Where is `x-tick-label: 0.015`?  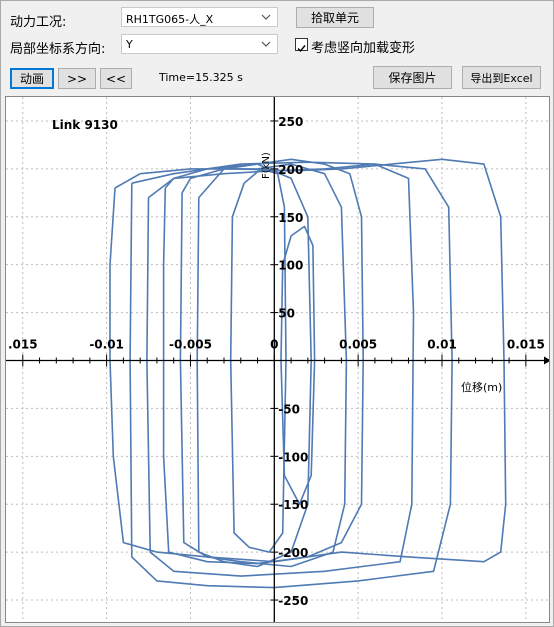
x-tick-label: 0.015 is located at coordinates (526, 345).